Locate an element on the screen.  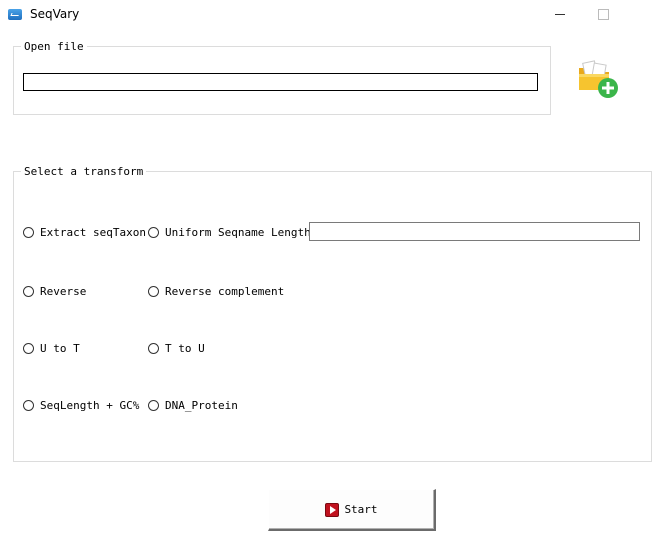
option-seqlength-gc: SeqLength + GC% is located at coordinates (81, 405).